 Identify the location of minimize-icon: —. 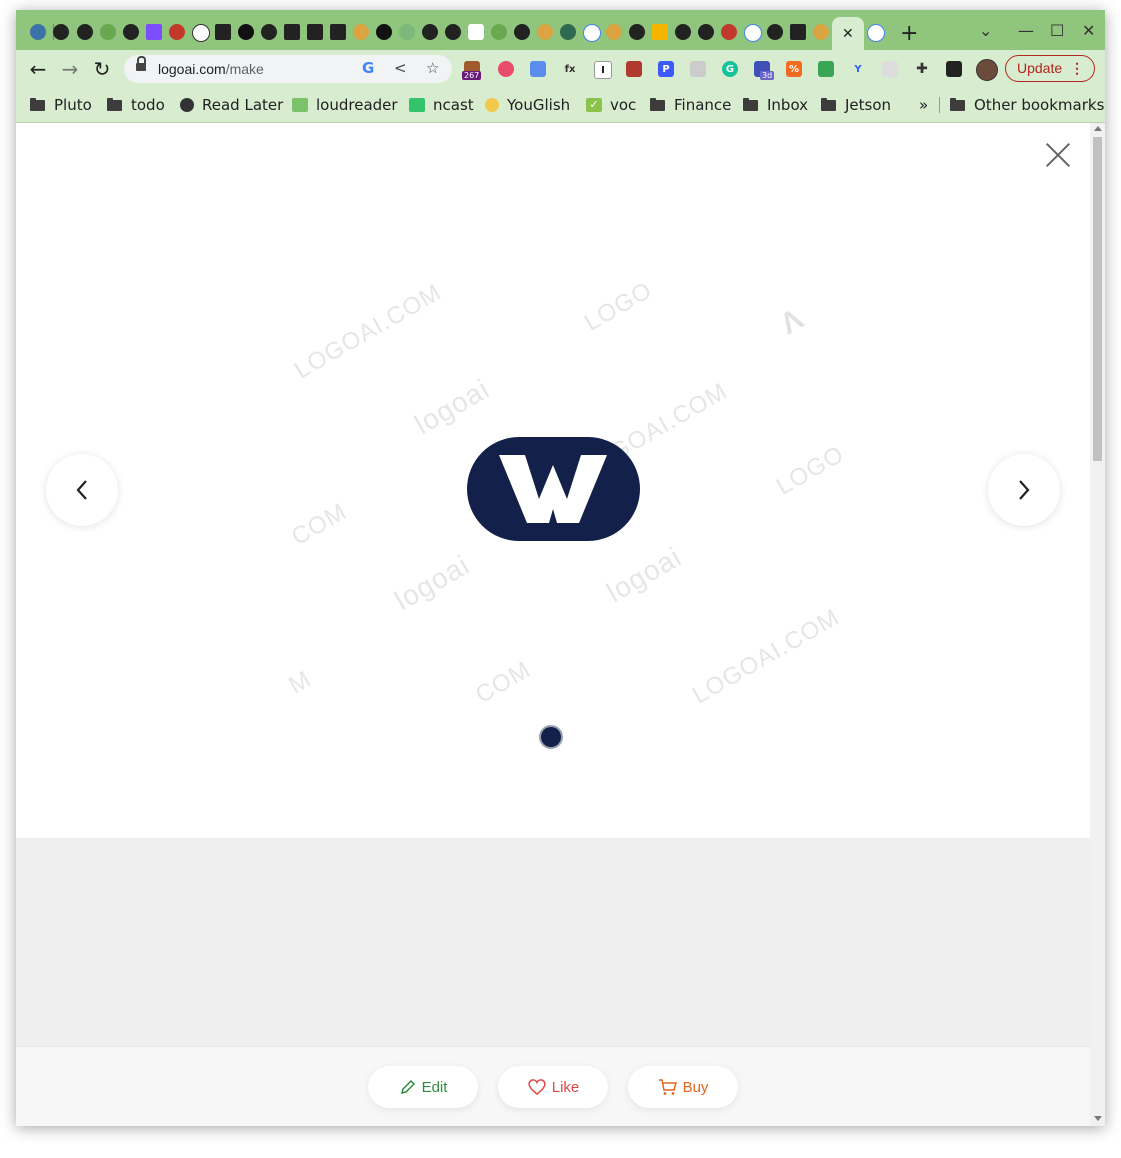
(1026, 30).